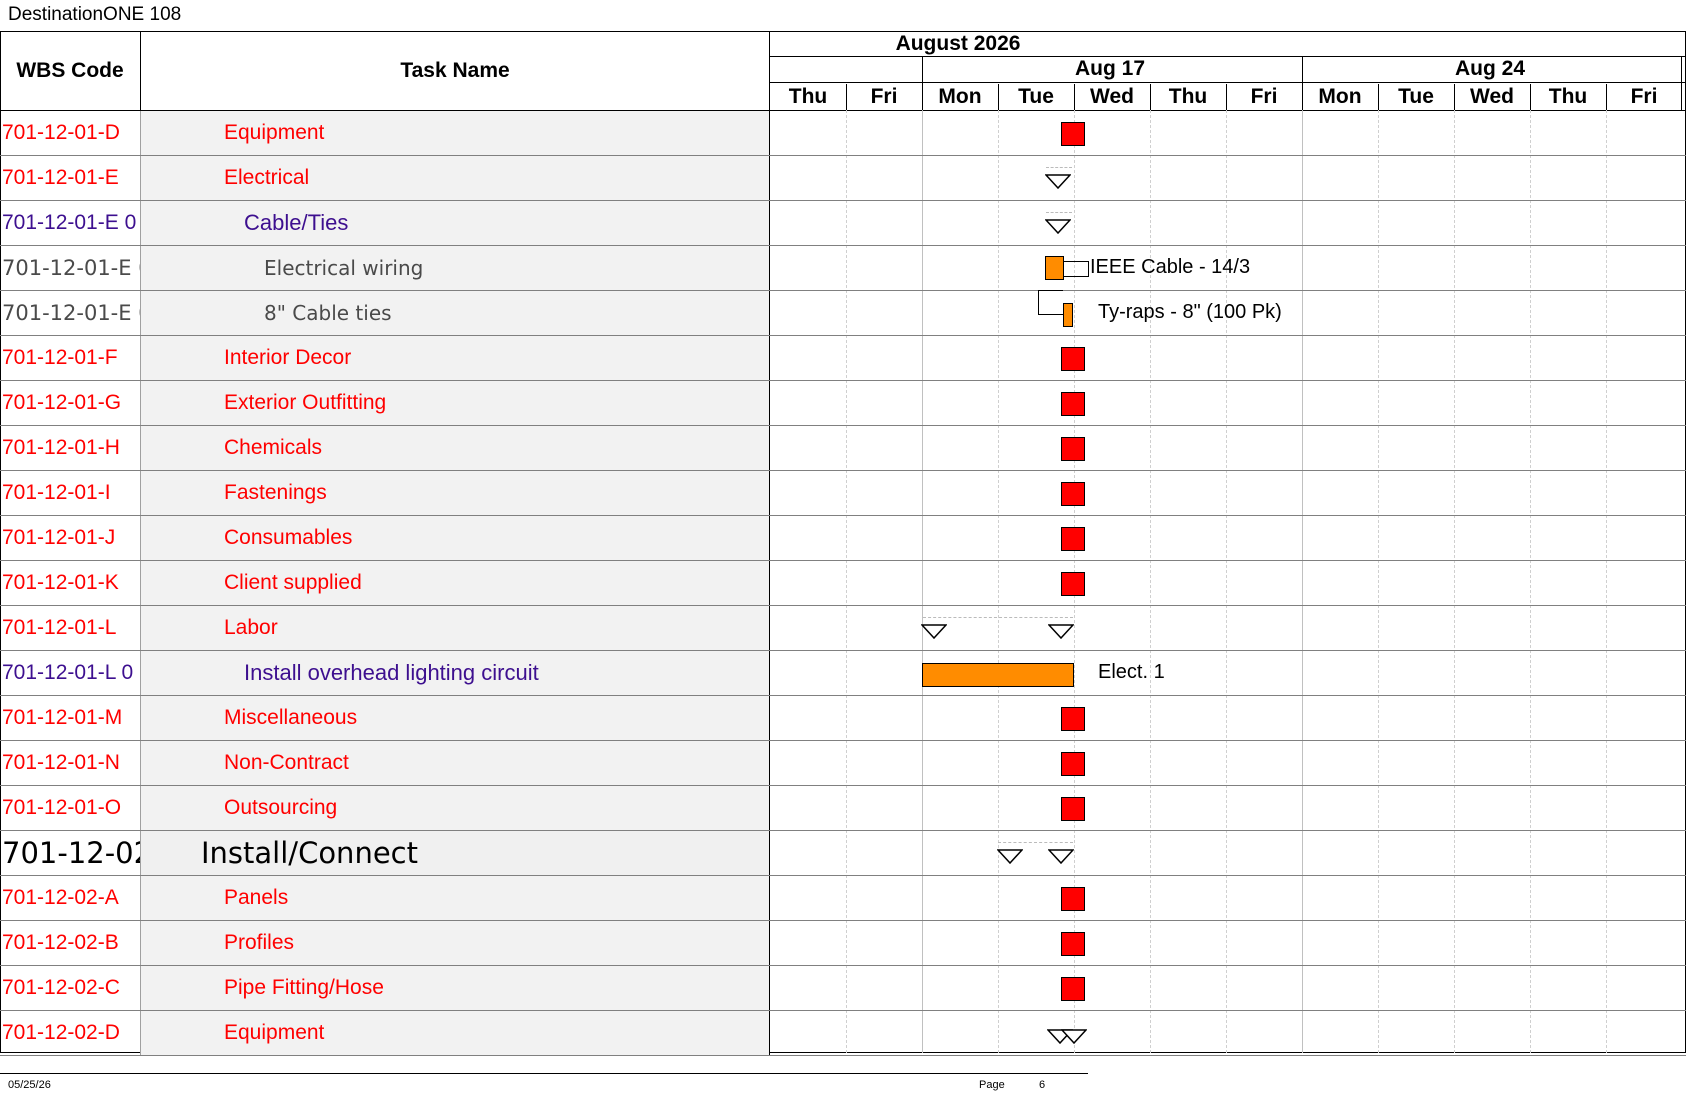  I want to click on table-row: 701-12-01-I Fastenings, so click(843, 493).